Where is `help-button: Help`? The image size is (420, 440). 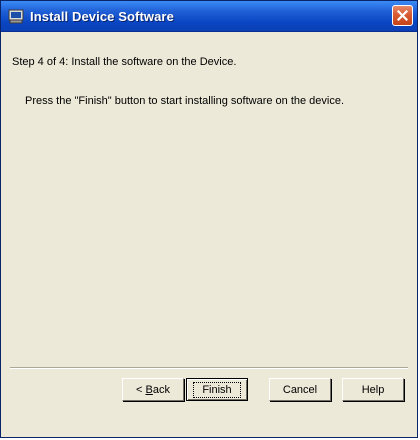
help-button: Help is located at coordinates (373, 389).